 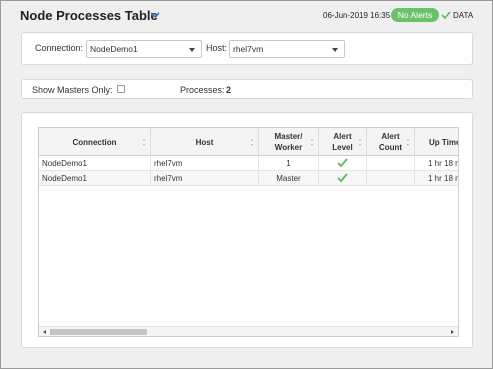 I want to click on connection-select: NodeDemo1, so click(x=144, y=49).